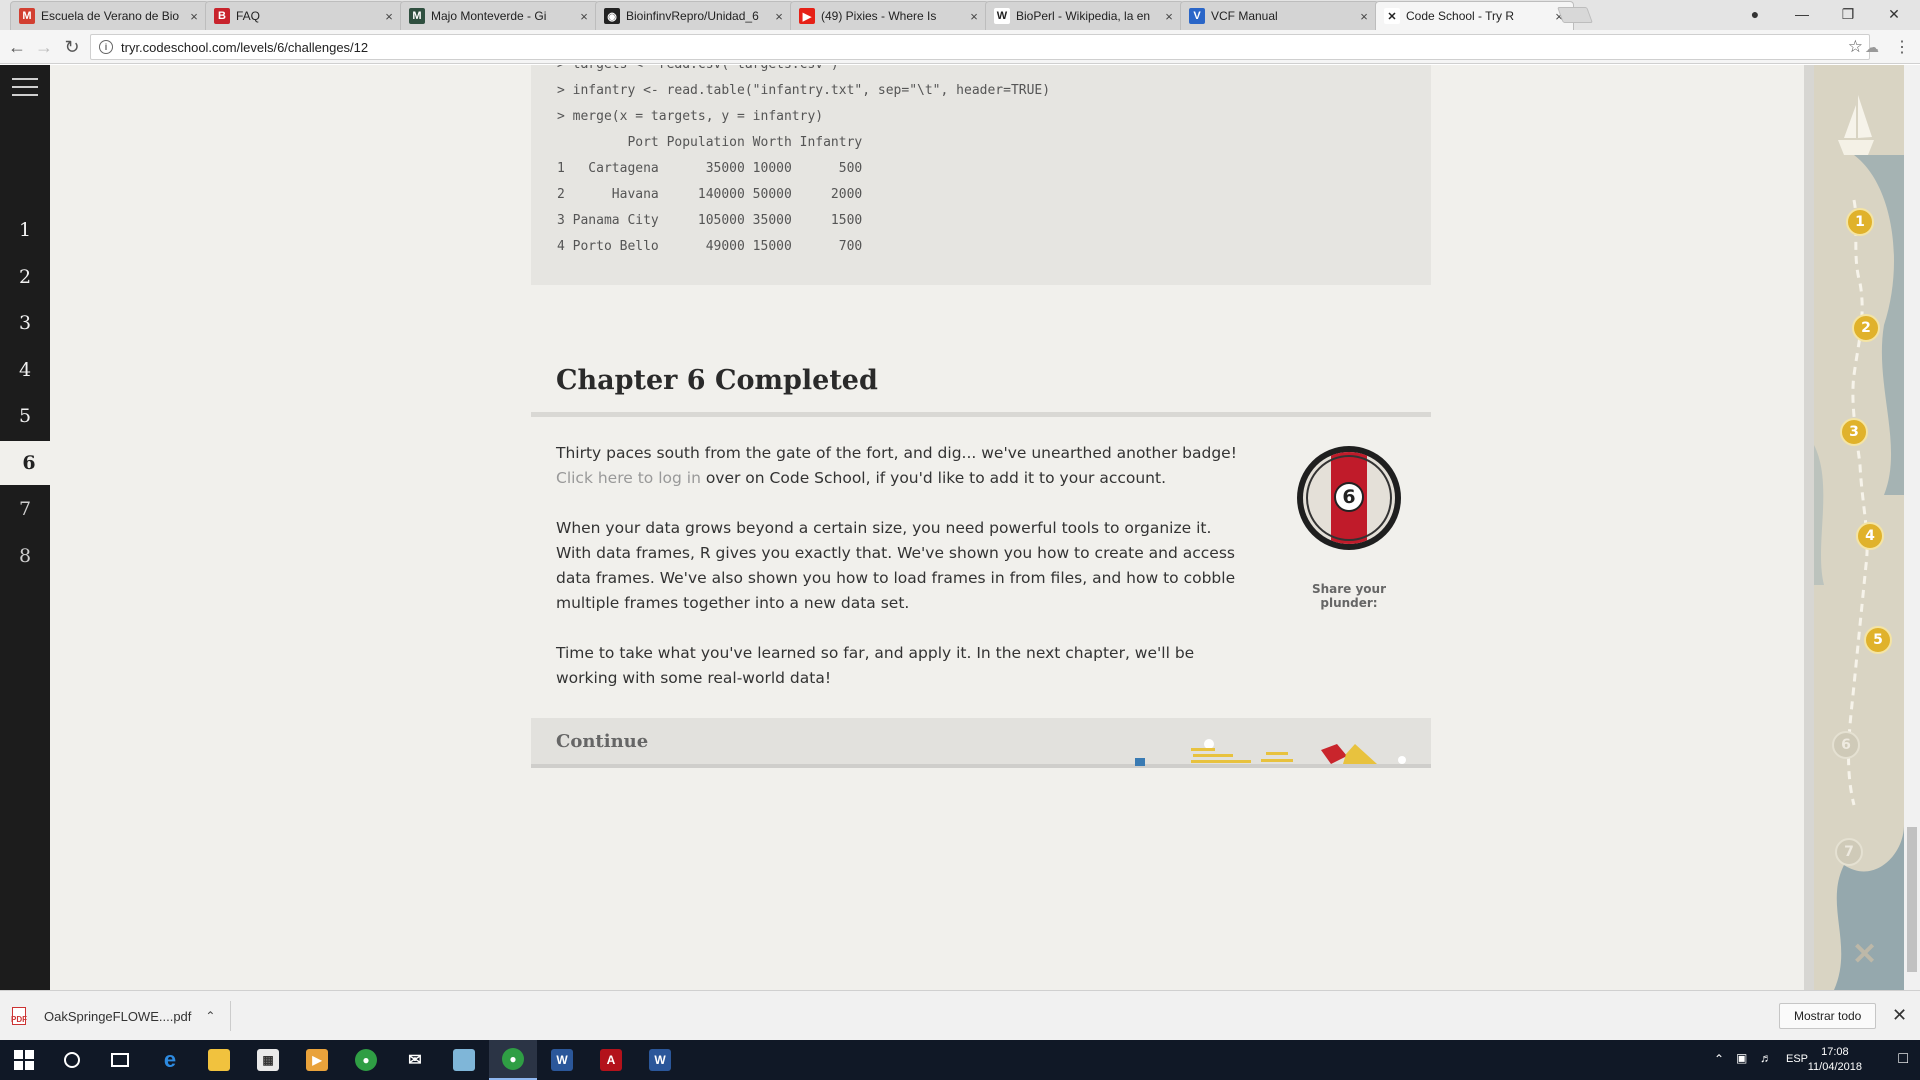  Describe the element at coordinates (1854, 432) in the screenshot. I see `map-node-3: 3` at that location.